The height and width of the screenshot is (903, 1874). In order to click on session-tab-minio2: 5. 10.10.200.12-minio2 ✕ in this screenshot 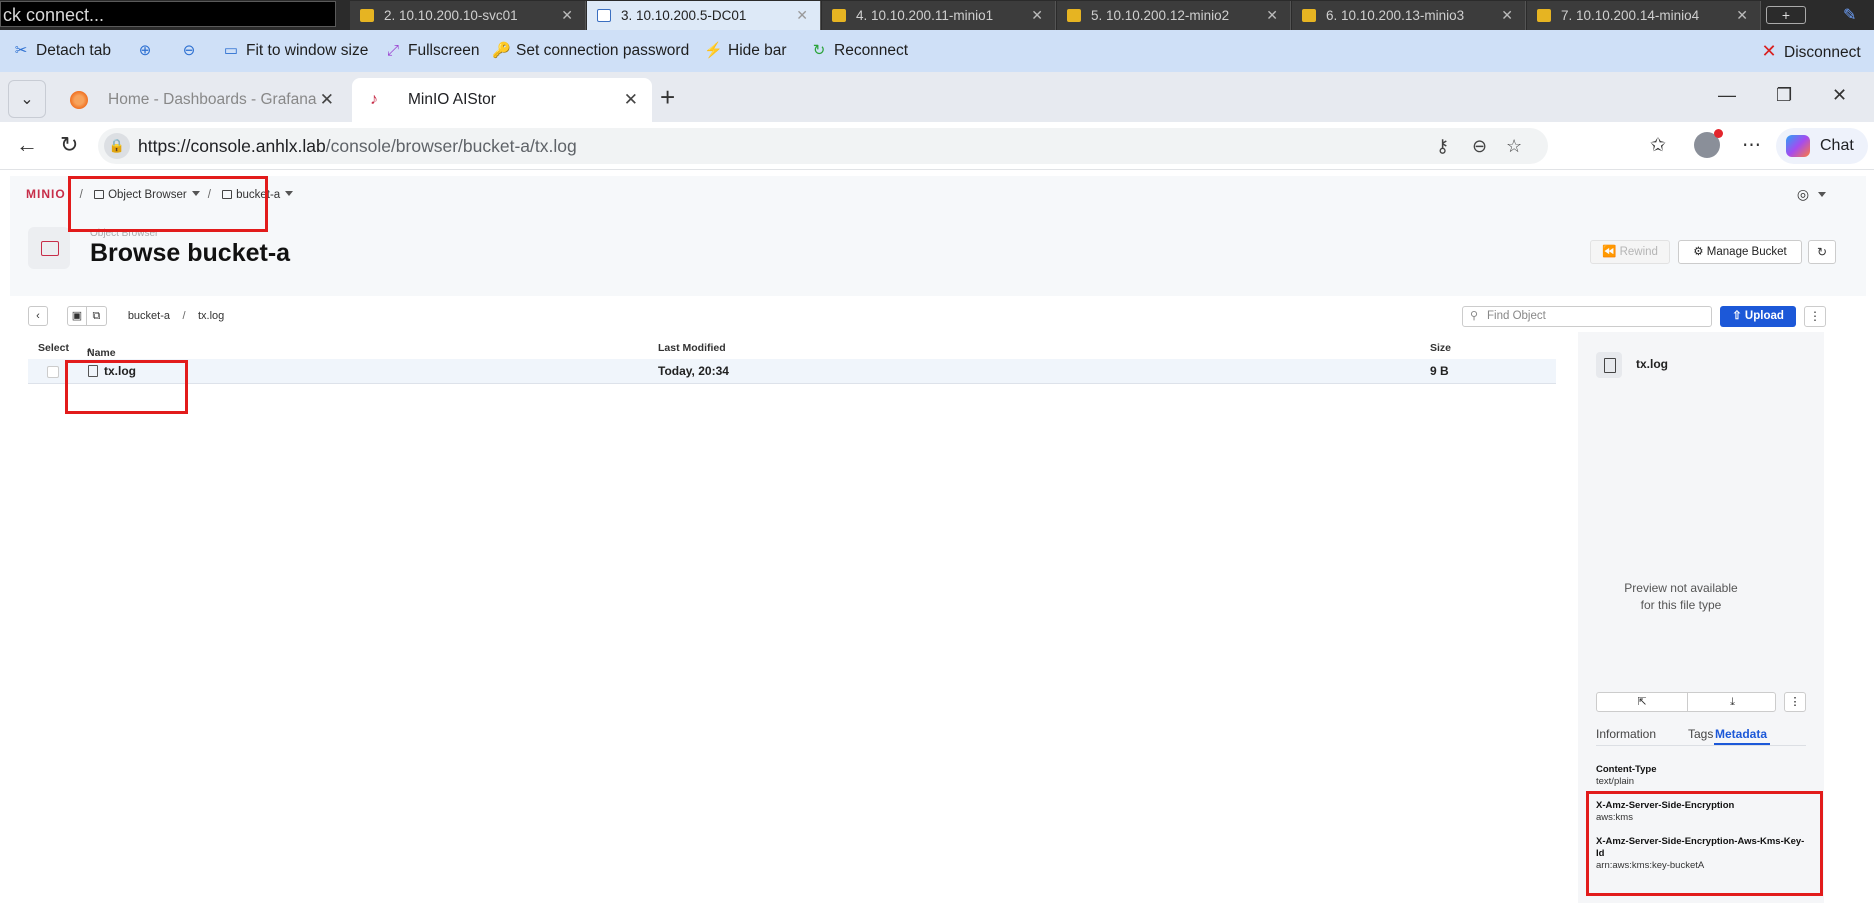, I will do `click(1174, 15)`.